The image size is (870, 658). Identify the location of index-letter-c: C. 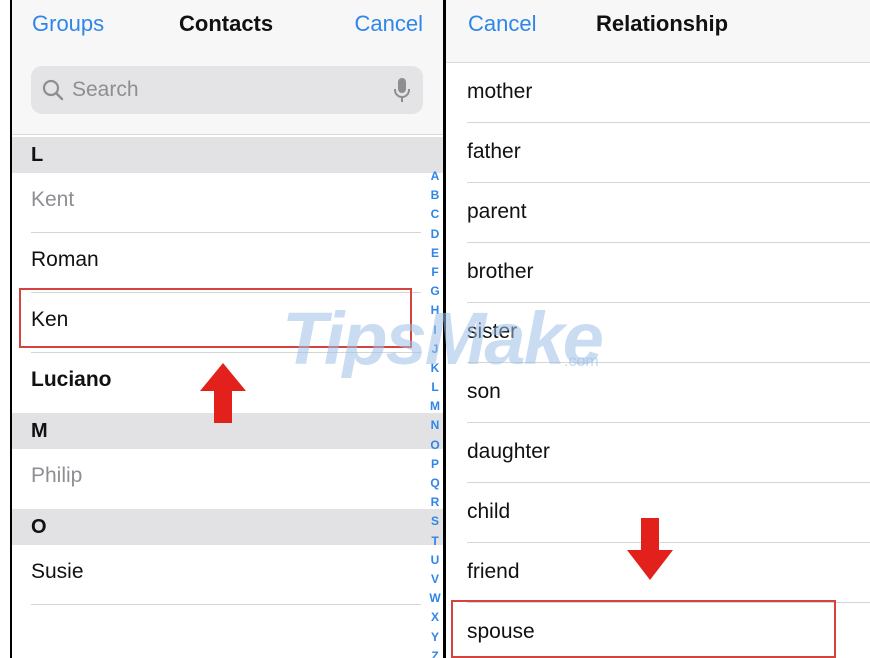
(435, 214).